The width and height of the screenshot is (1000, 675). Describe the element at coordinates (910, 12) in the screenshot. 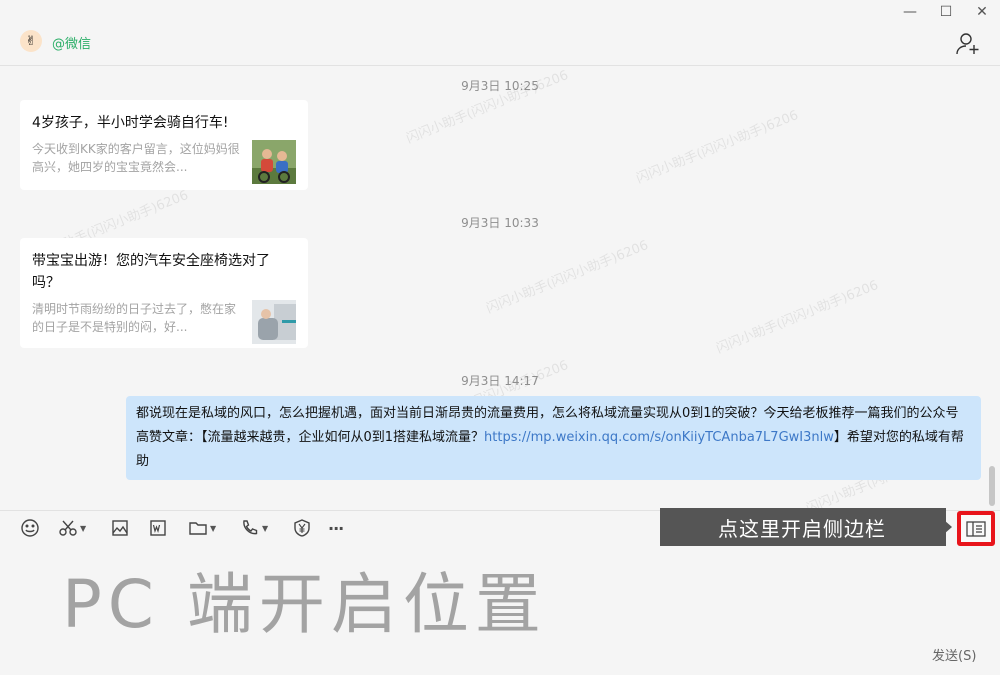

I see `minimize-button: —` at that location.